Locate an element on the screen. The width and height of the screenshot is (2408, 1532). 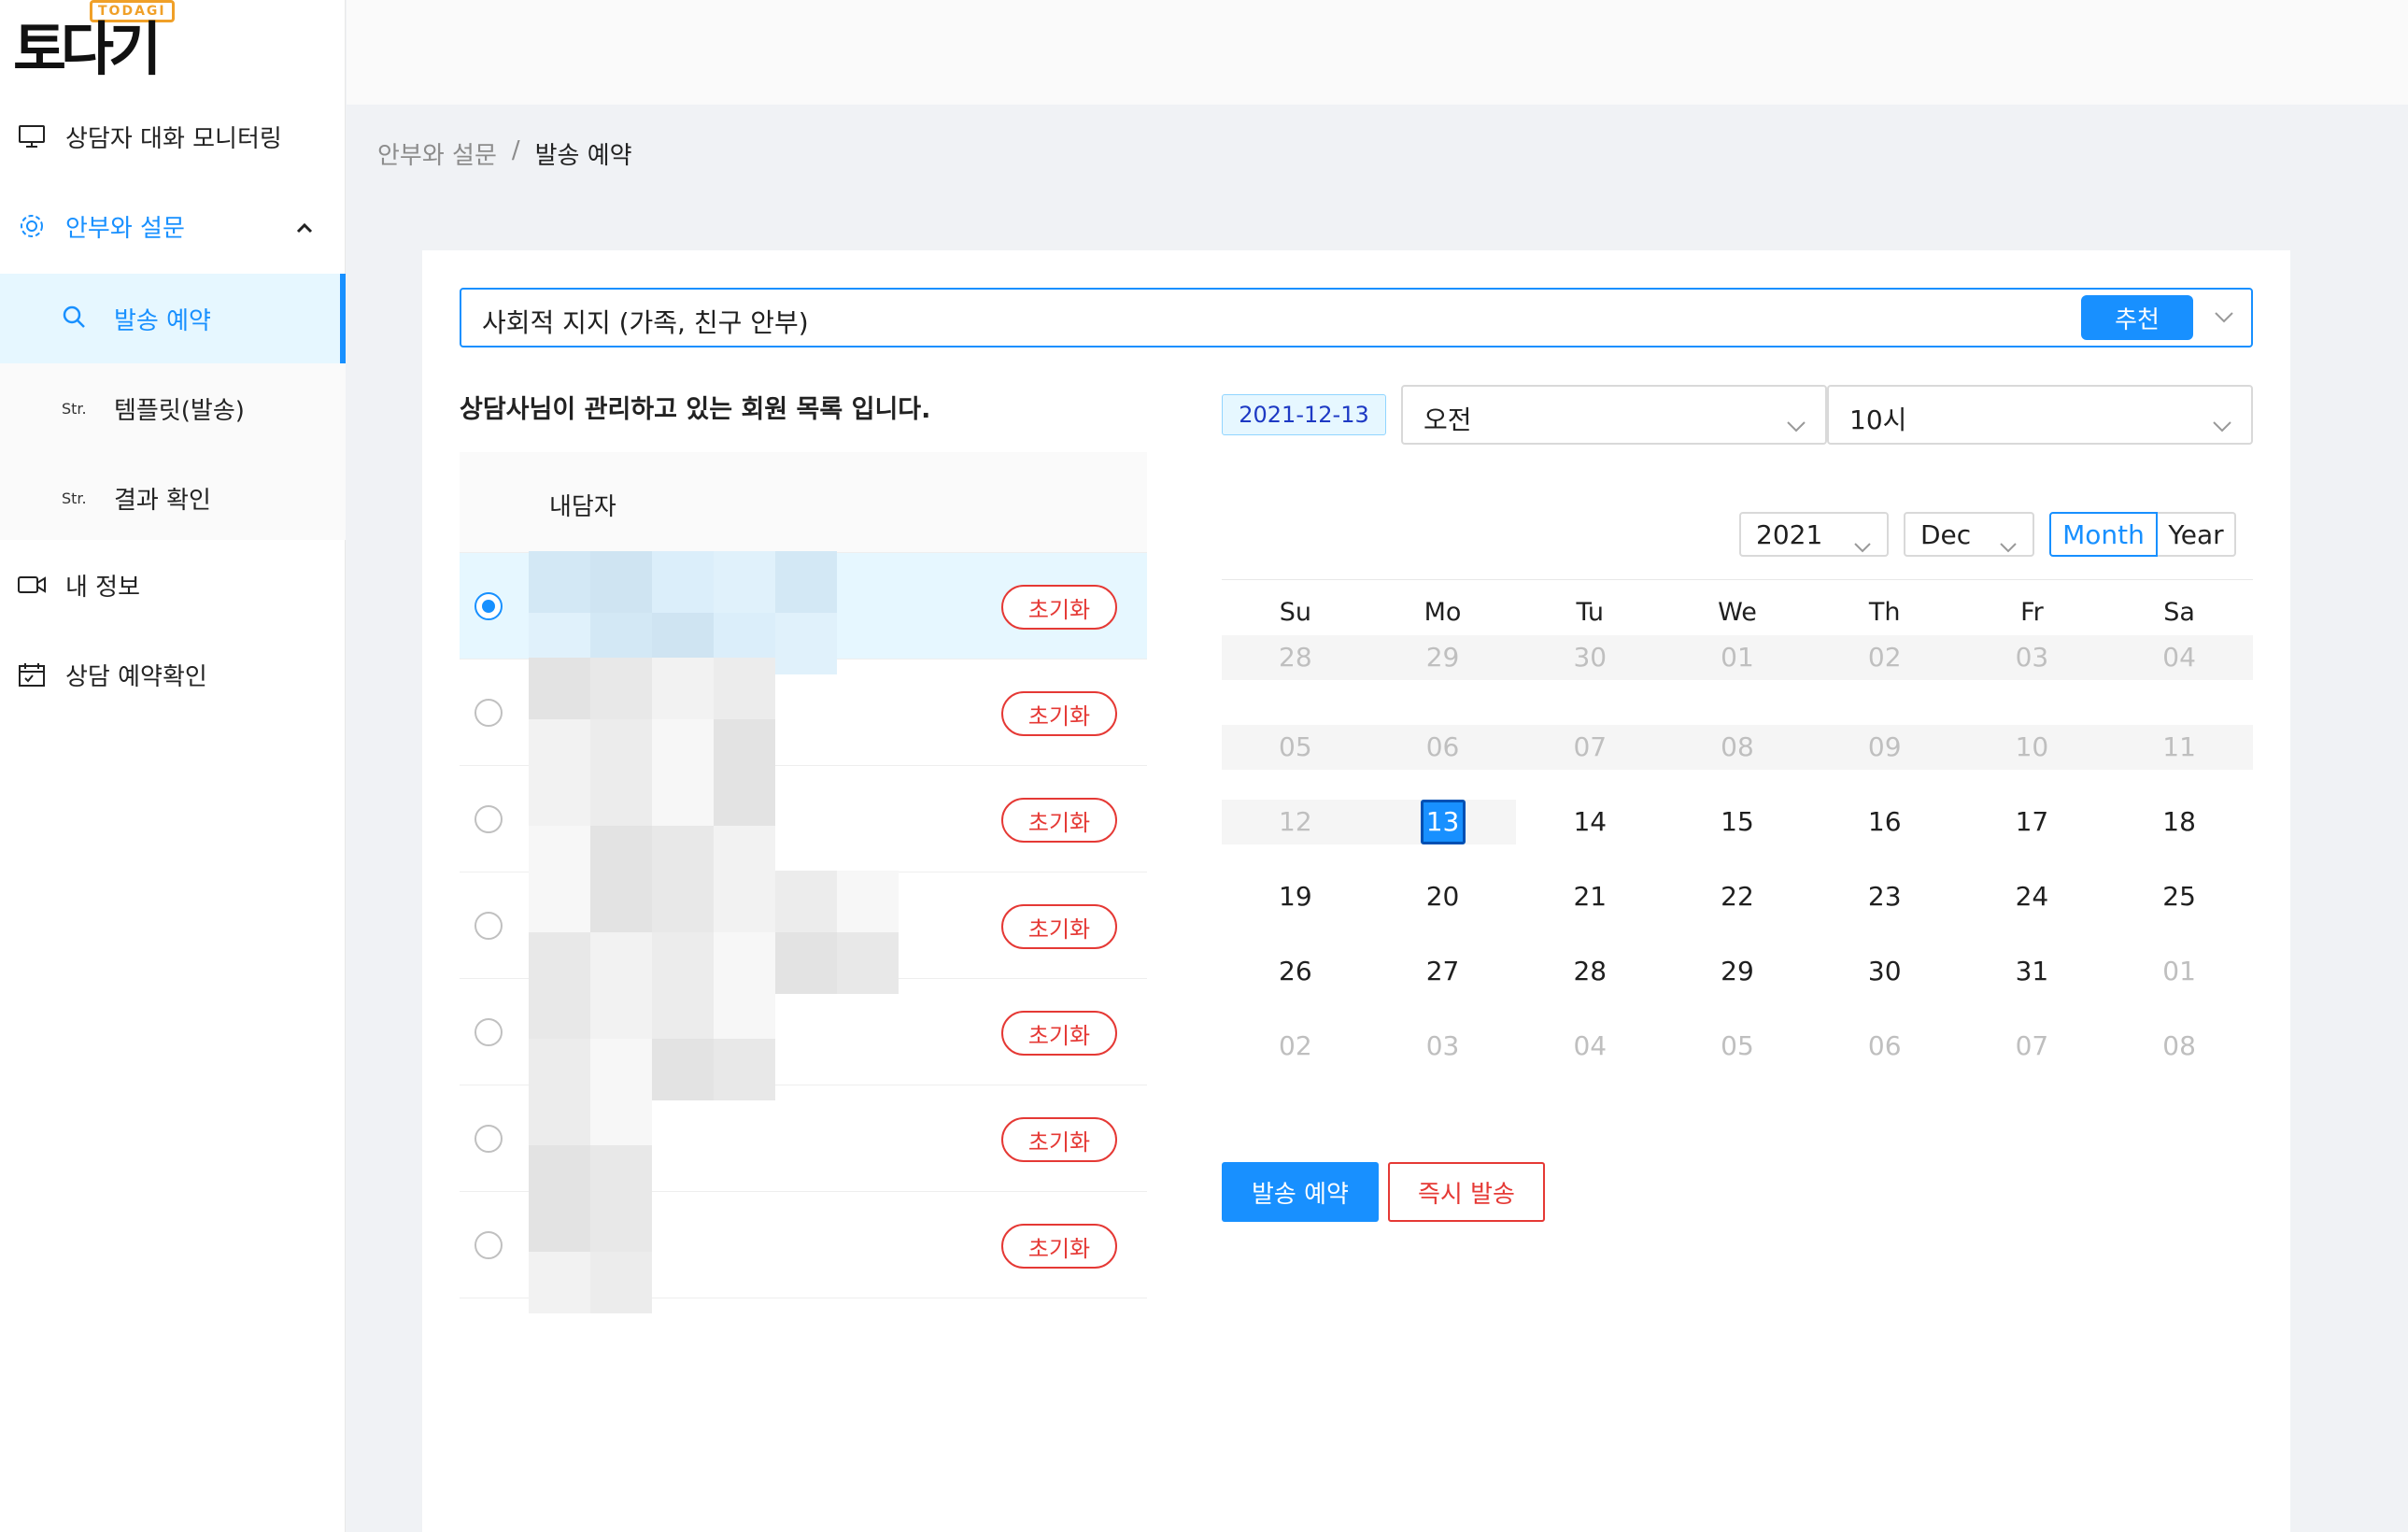
breadcrumb-parent: 안부와 설문 is located at coordinates (437, 153).